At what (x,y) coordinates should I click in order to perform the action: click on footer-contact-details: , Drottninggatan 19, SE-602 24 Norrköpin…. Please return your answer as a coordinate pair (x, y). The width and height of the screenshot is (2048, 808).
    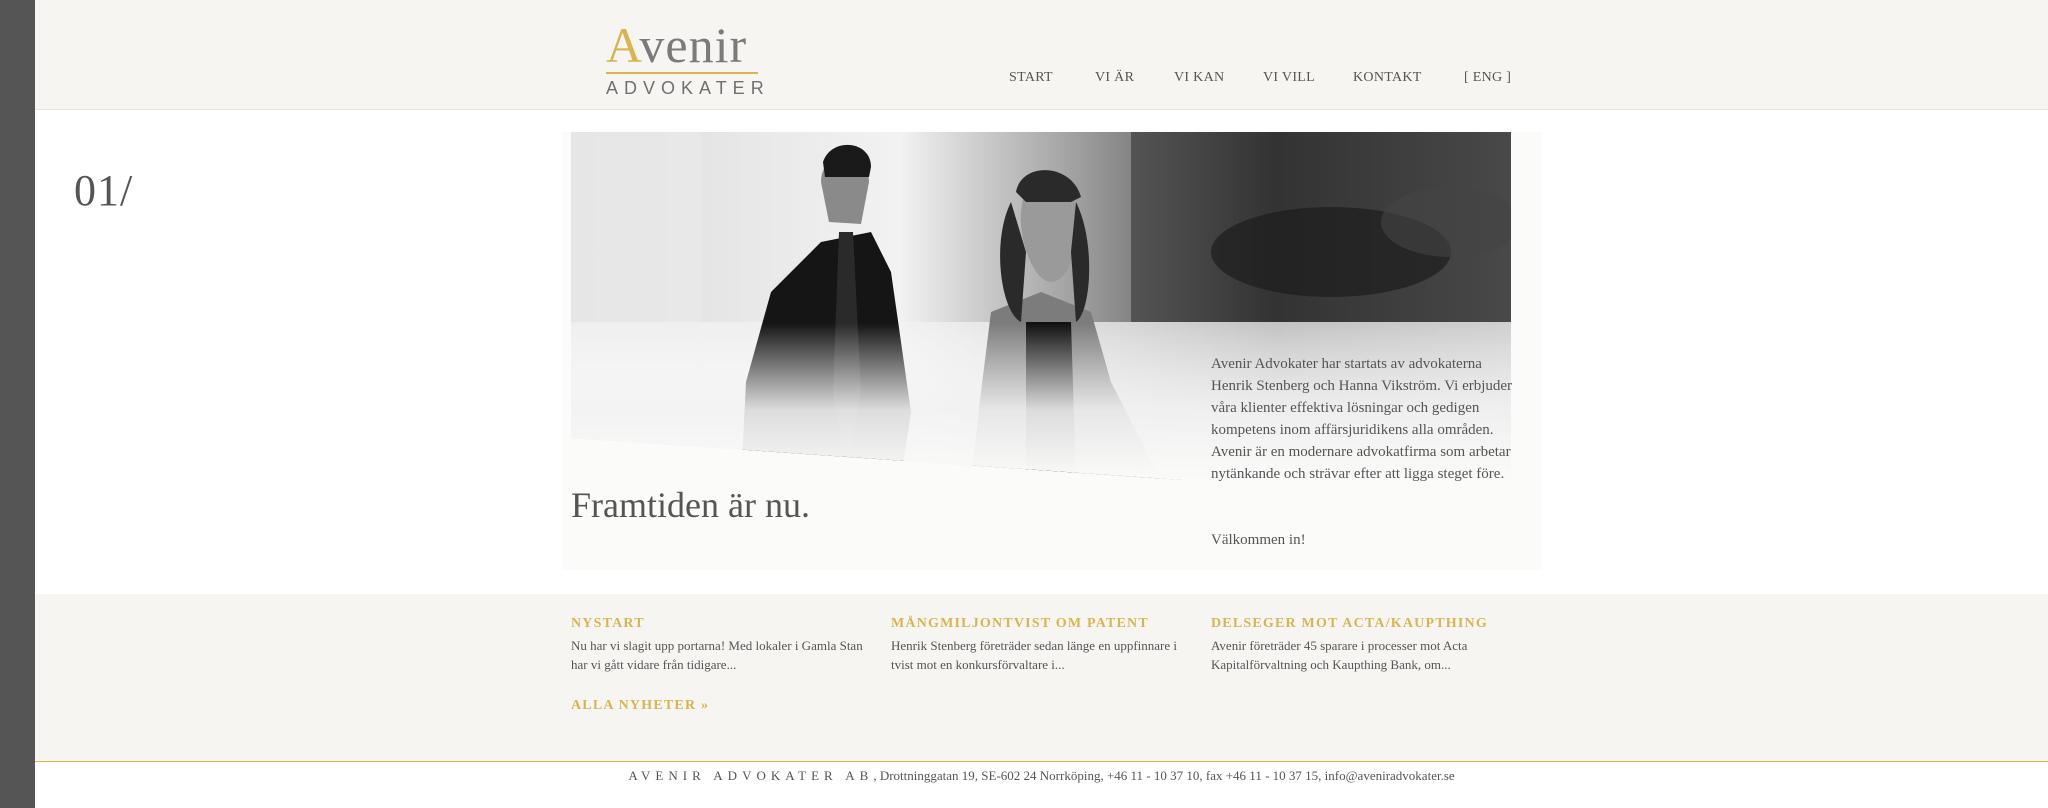
    Looking at the image, I should click on (1164, 775).